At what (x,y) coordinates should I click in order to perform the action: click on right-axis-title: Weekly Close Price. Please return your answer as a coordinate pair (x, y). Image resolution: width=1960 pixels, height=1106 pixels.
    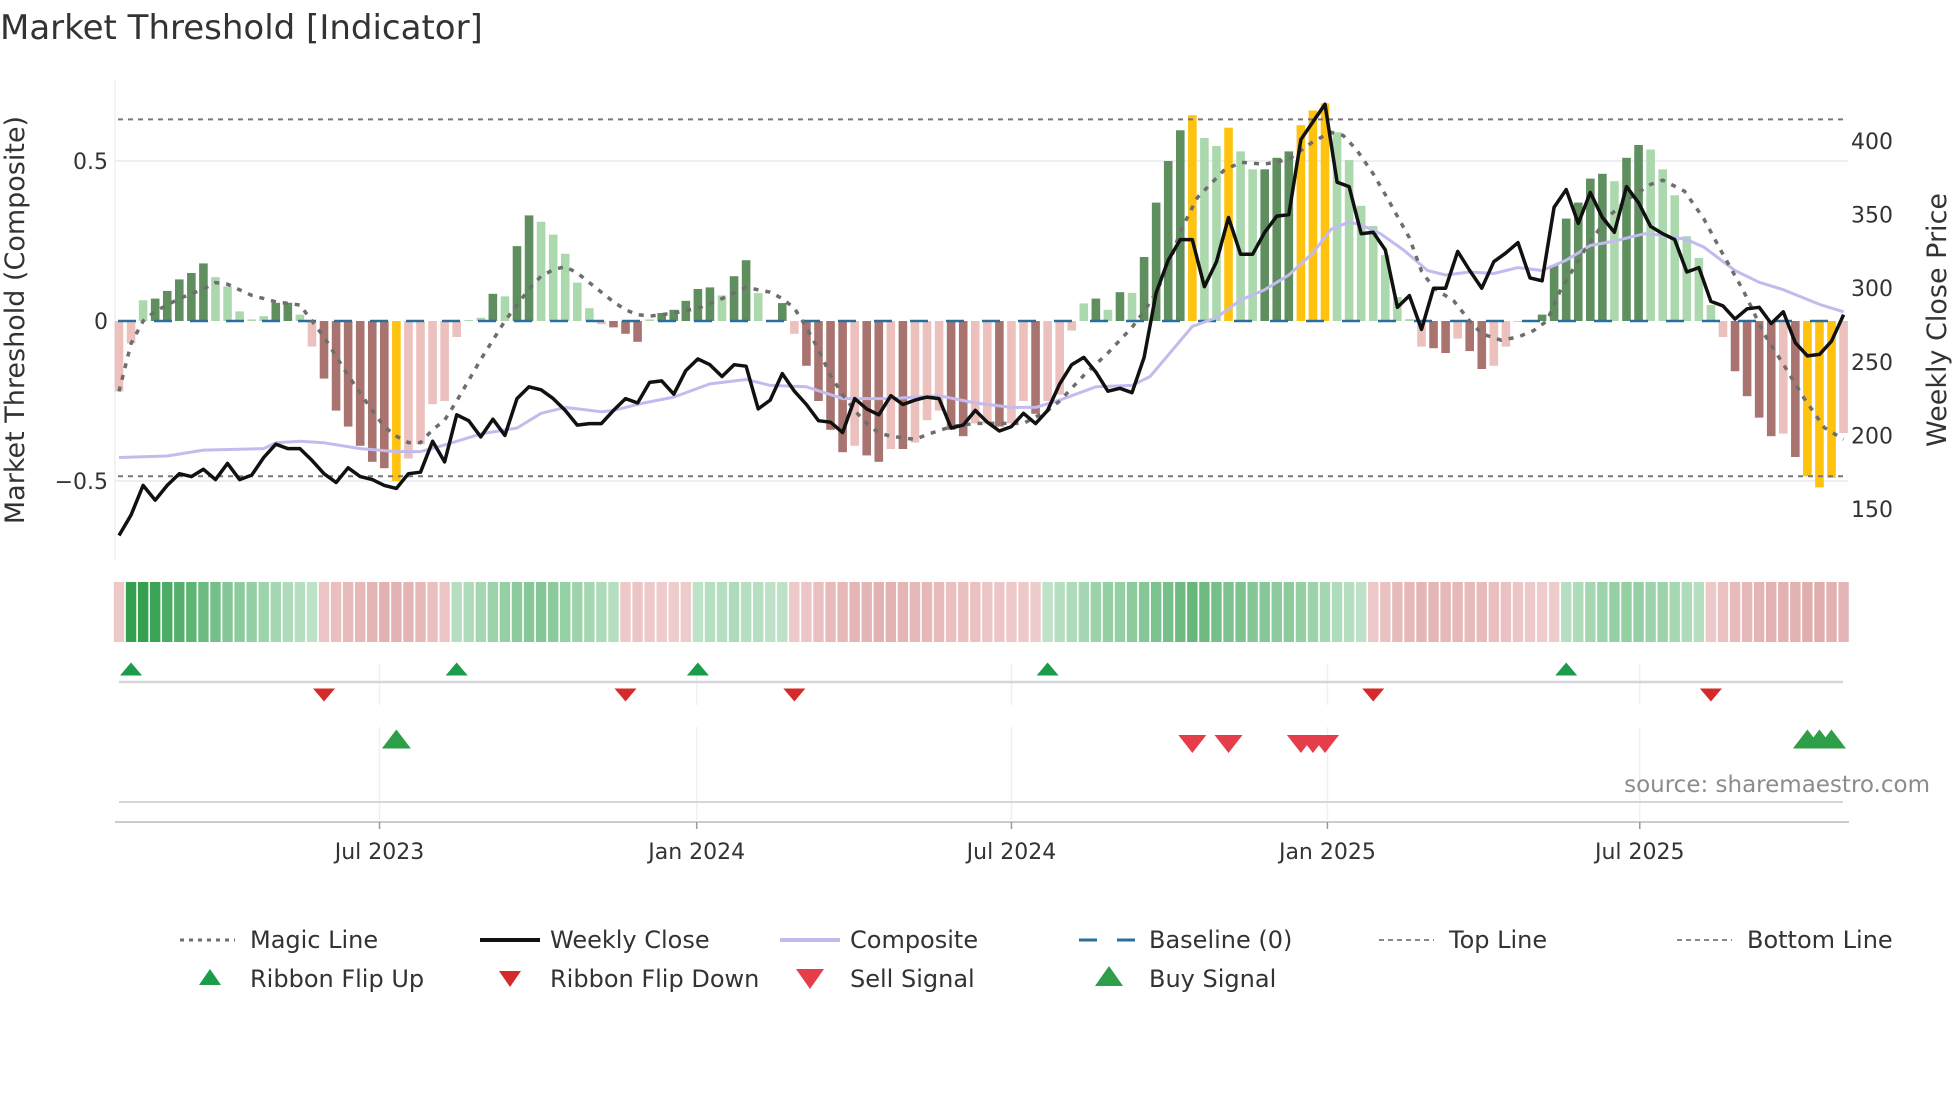
    Looking at the image, I should click on (1937, 320).